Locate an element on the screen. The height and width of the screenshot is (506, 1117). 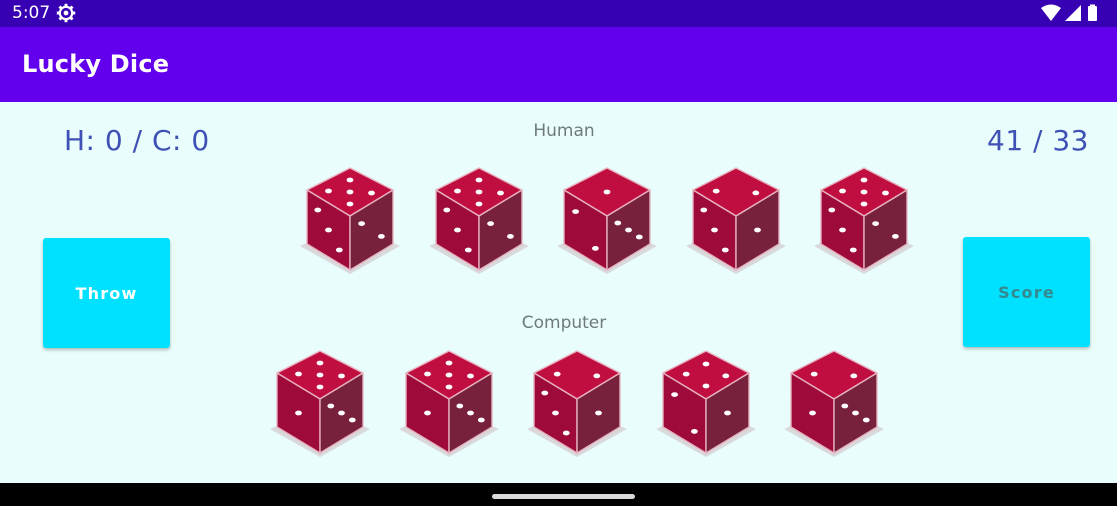
human-label: Human is located at coordinates (564, 131).